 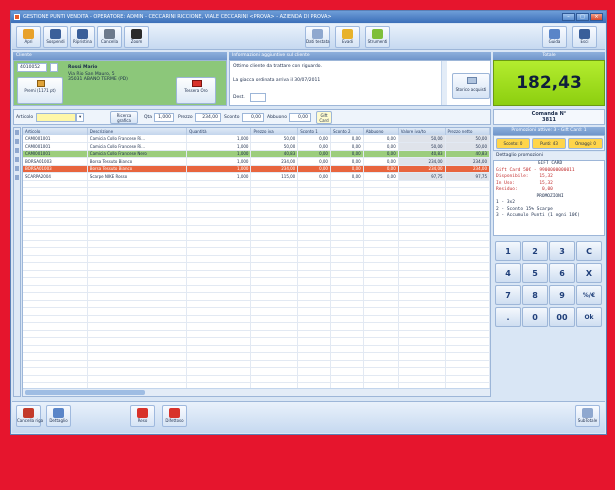 I want to click on difettoso-button: Difettoso, so click(x=174, y=416).